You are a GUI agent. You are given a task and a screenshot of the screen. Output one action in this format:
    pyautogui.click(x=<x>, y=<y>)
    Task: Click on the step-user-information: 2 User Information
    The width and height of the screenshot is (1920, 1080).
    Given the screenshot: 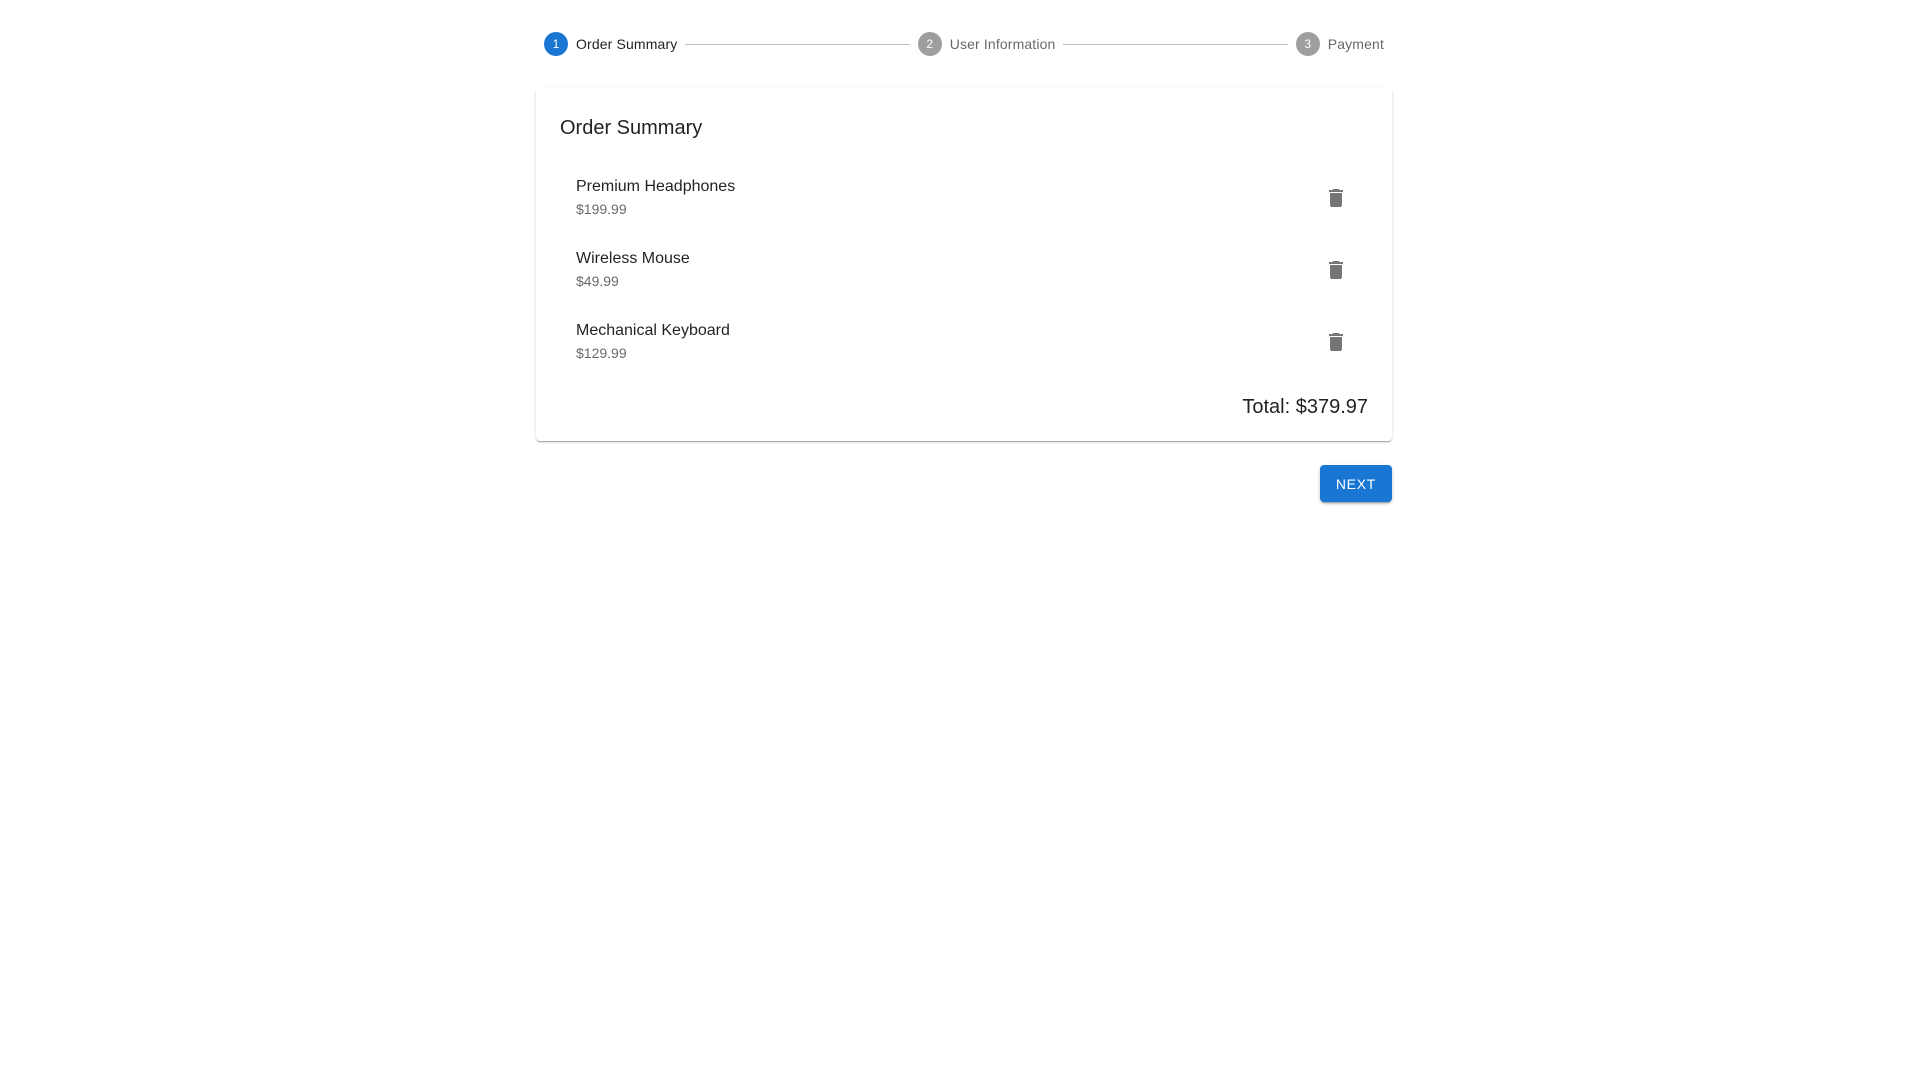 What is the action you would take?
    pyautogui.click(x=986, y=44)
    